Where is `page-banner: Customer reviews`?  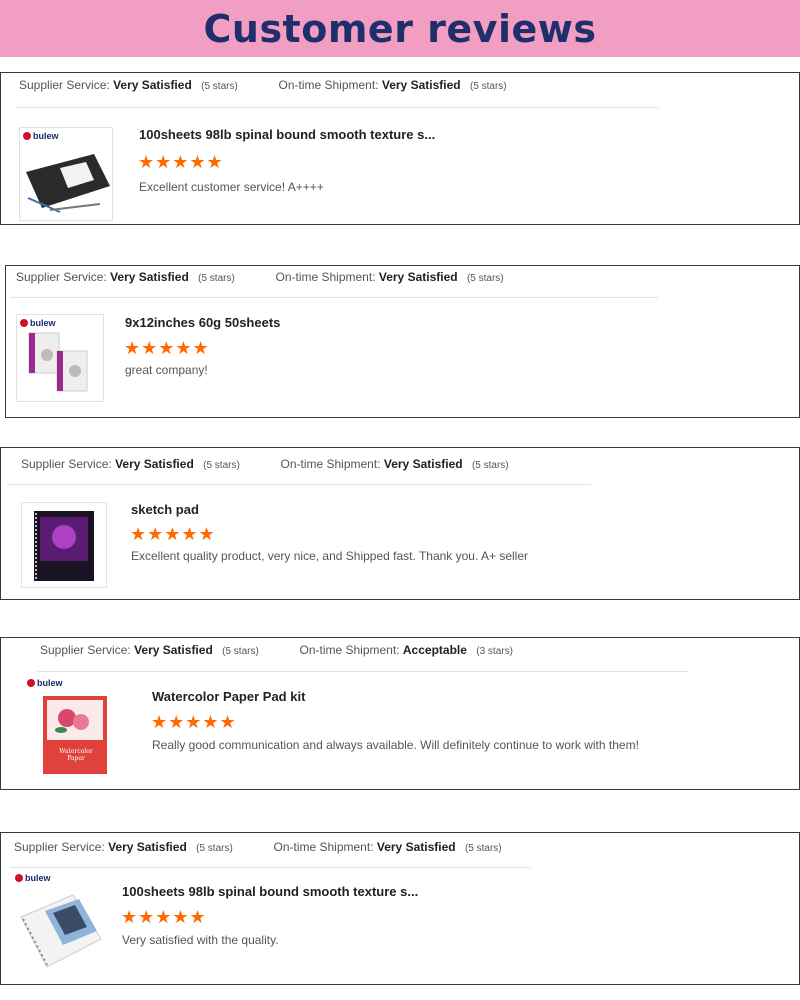 page-banner: Customer reviews is located at coordinates (400, 28).